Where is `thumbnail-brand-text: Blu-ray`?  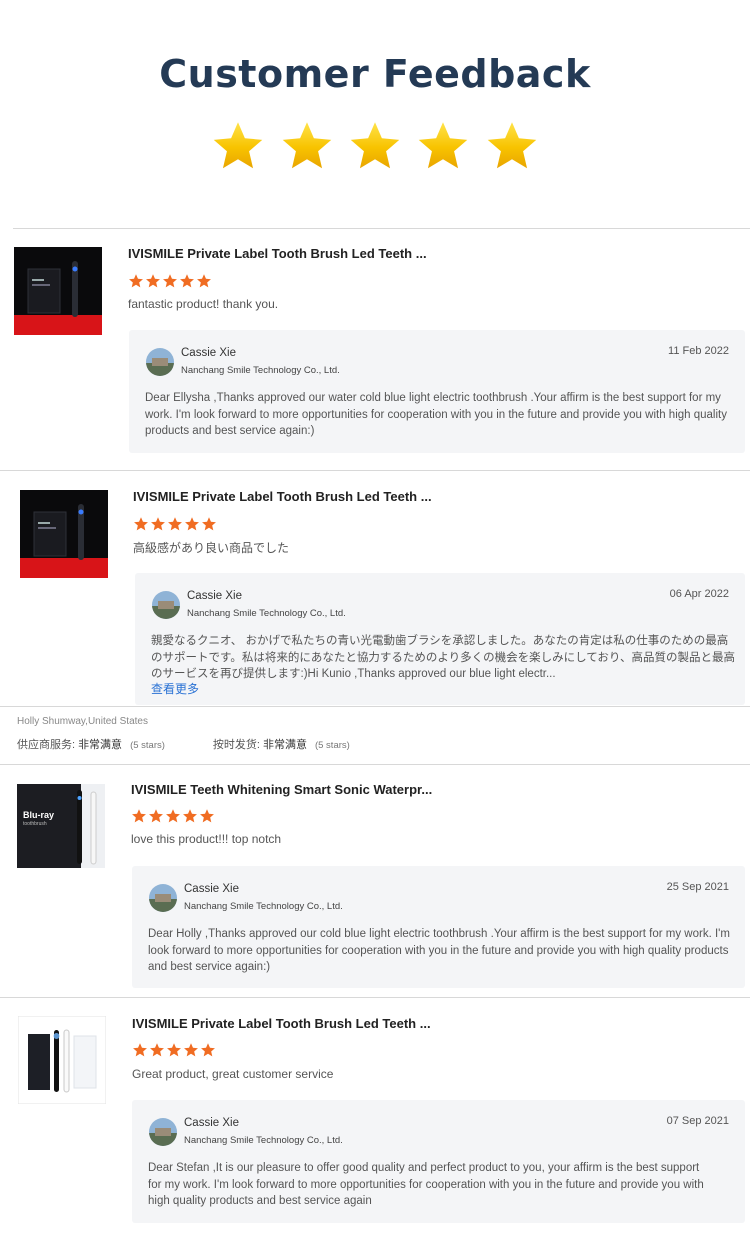 thumbnail-brand-text: Blu-ray is located at coordinates (39, 815).